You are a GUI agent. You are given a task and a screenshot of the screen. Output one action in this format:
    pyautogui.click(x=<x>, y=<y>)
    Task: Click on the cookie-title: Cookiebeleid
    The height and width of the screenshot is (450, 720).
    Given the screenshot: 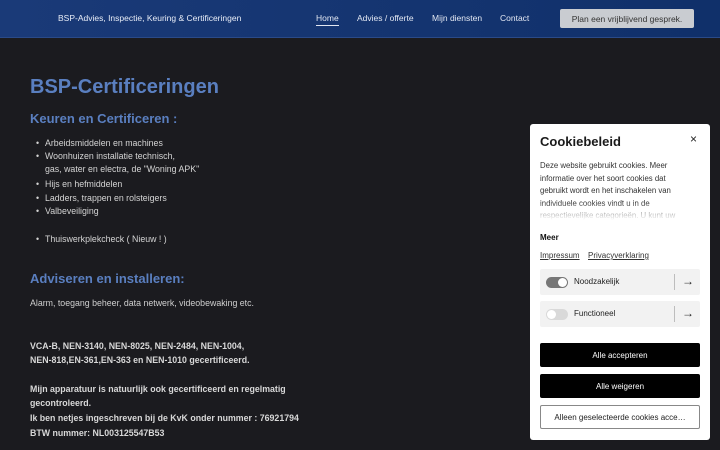 What is the action you would take?
    pyautogui.click(x=580, y=141)
    